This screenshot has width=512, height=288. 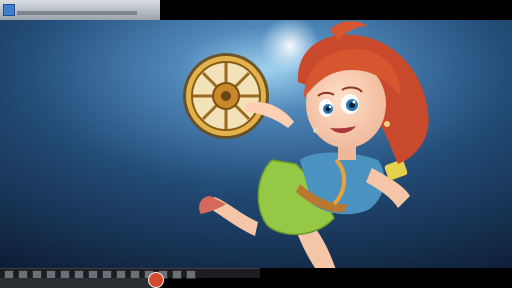 What do you see at coordinates (74, 283) in the screenshot?
I see `status-text` at bounding box center [74, 283].